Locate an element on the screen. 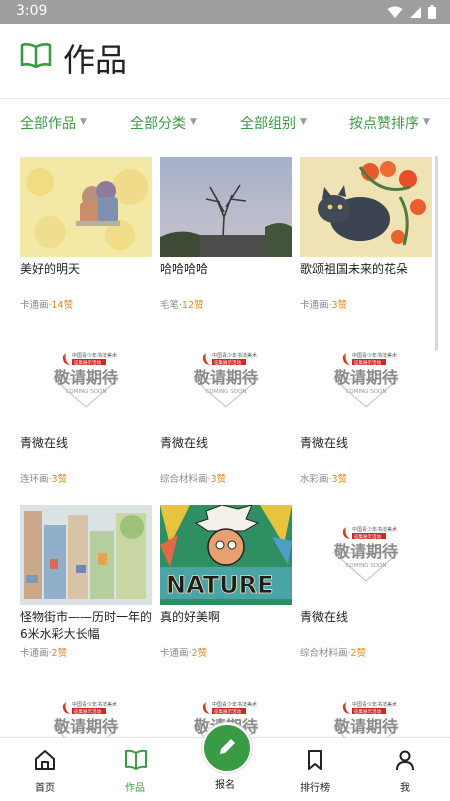  scrollbar is located at coordinates (436, 253).